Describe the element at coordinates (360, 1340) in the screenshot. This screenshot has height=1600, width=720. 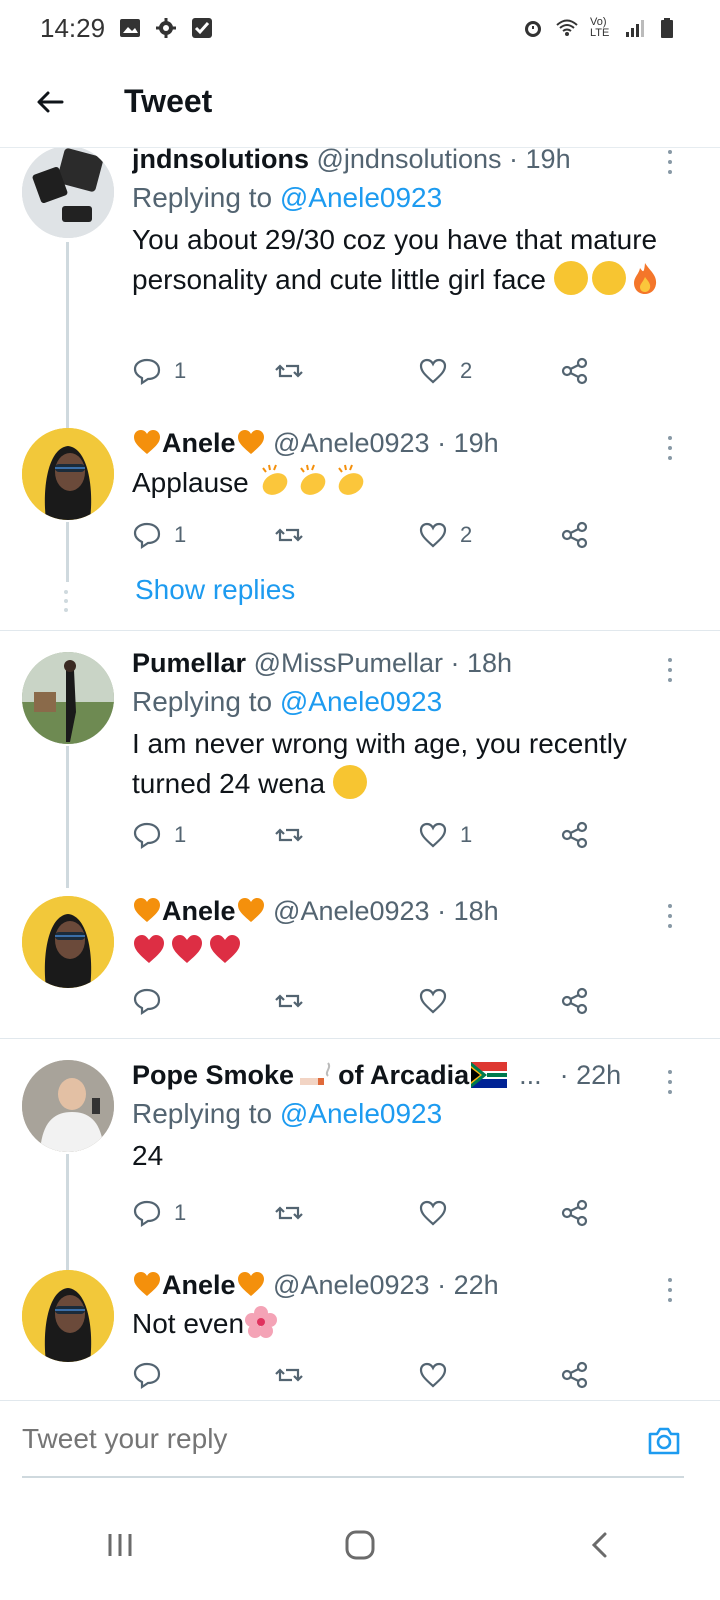
I see `tweet-item: Anele @Anele0923 · 22h Not even` at that location.